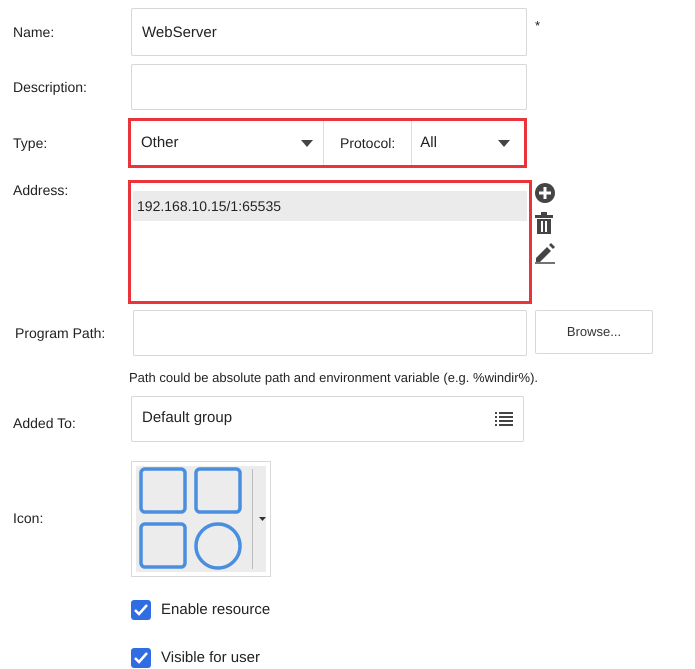 The height and width of the screenshot is (669, 695). I want to click on protocol-label: Protocol:, so click(368, 143).